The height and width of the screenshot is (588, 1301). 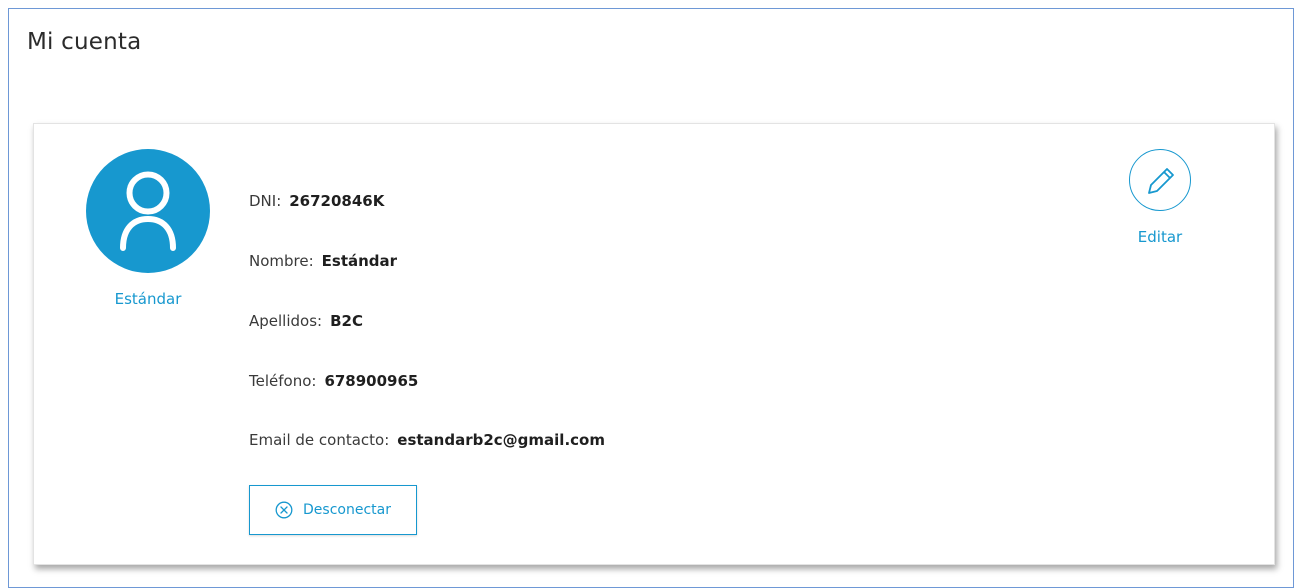 What do you see at coordinates (337, 201) in the screenshot?
I see `field-dni-value: 26720846K` at bounding box center [337, 201].